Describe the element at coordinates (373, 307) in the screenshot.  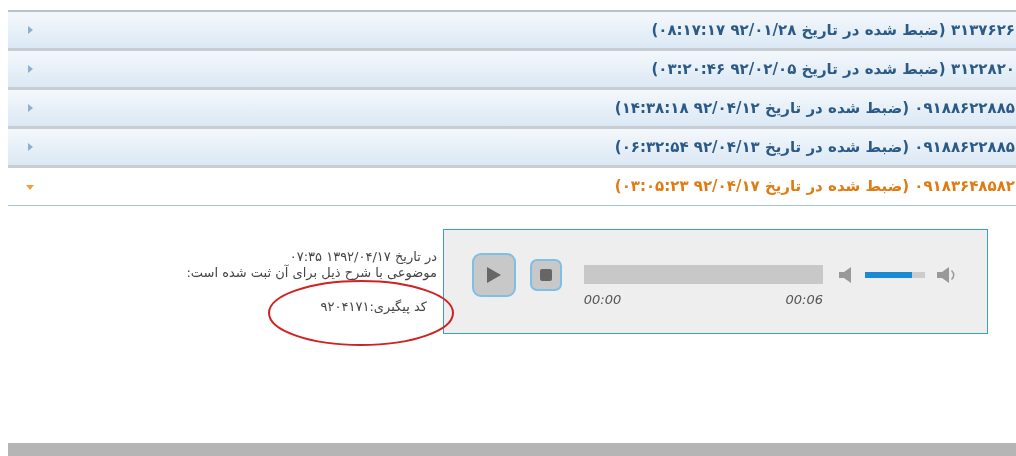
I see `tracking-code: کد پیگیری:۹۲۰۴۱۷۱` at that location.